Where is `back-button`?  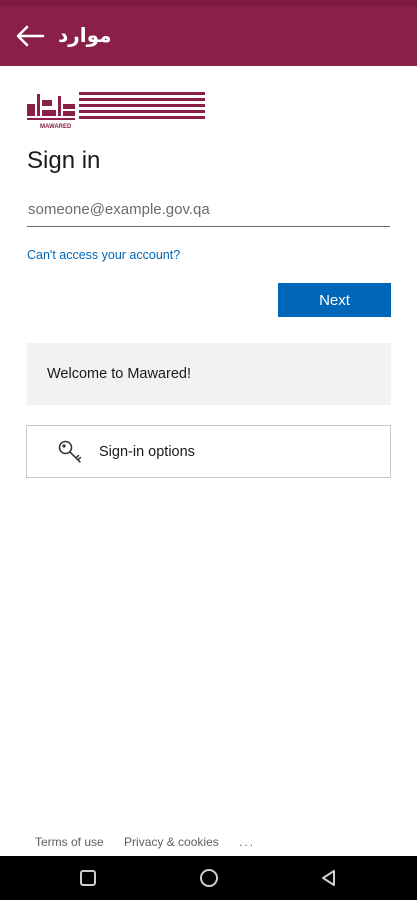
back-button is located at coordinates (30, 36).